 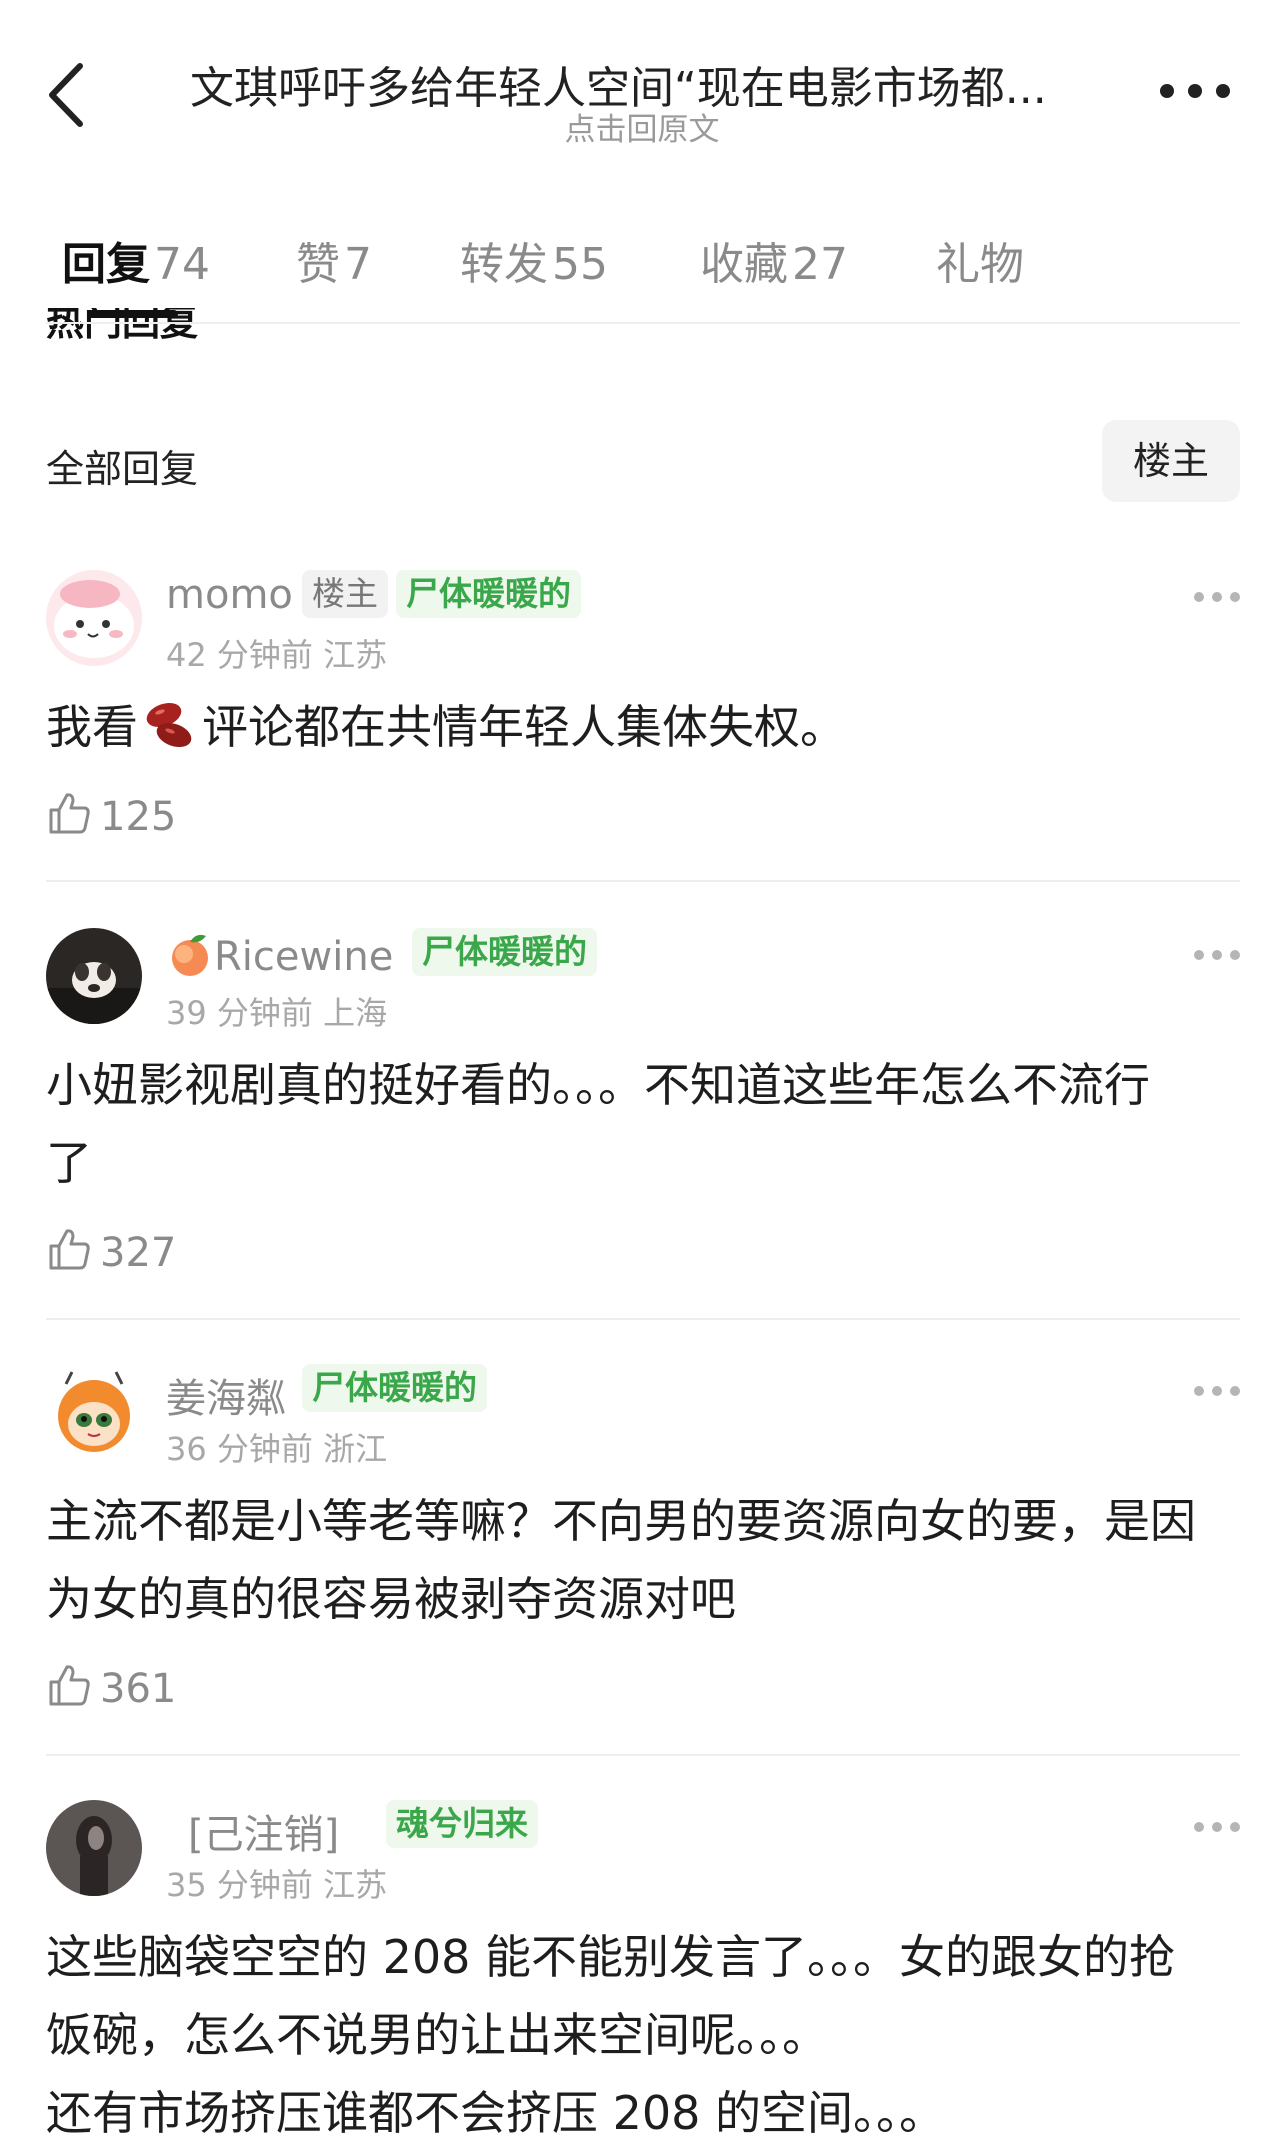 What do you see at coordinates (980, 264) in the screenshot?
I see `tab-label: 礼物` at bounding box center [980, 264].